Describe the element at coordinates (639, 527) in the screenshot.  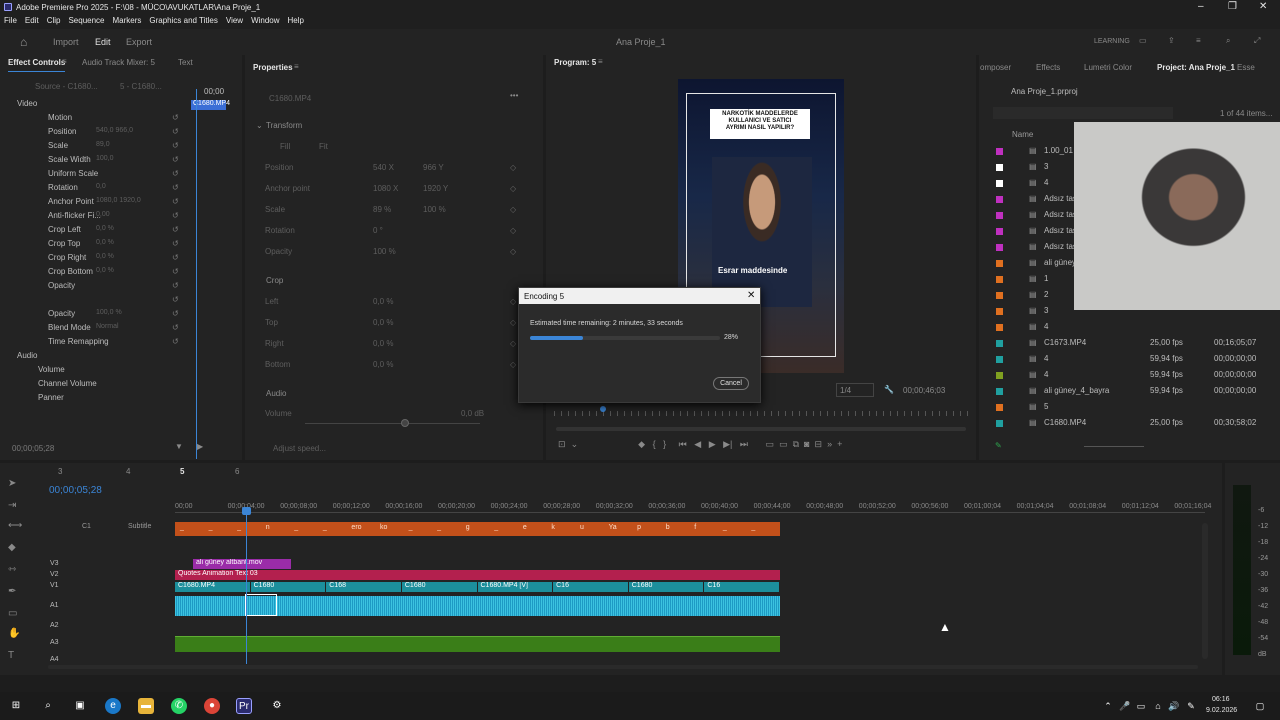
I see `subtitle-word: p` at that location.